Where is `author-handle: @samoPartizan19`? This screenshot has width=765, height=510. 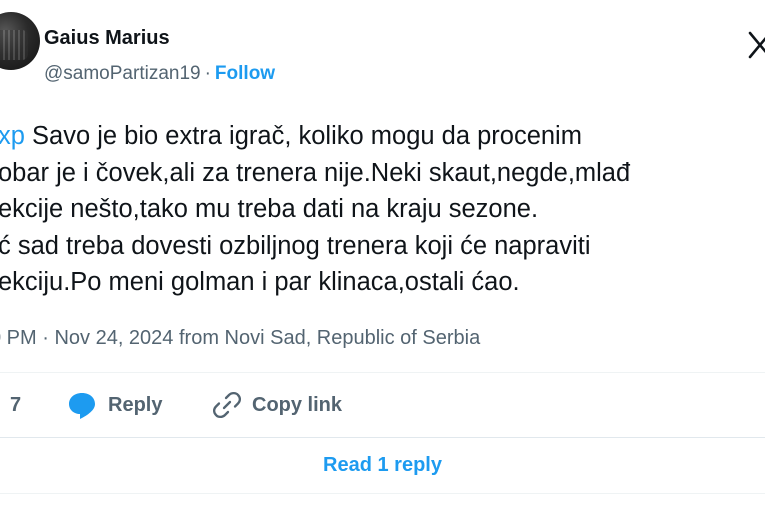
author-handle: @samoPartizan19 is located at coordinates (122, 73).